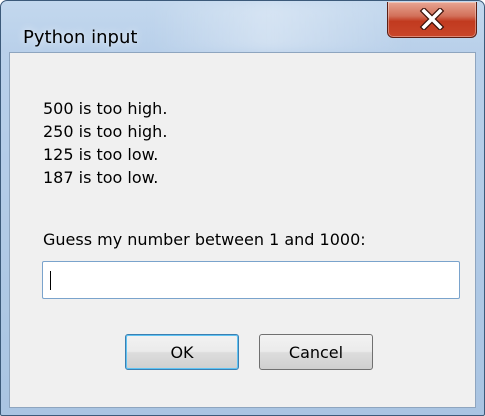  Describe the element at coordinates (105, 108) in the screenshot. I see `message-line: 500 is too high.` at that location.